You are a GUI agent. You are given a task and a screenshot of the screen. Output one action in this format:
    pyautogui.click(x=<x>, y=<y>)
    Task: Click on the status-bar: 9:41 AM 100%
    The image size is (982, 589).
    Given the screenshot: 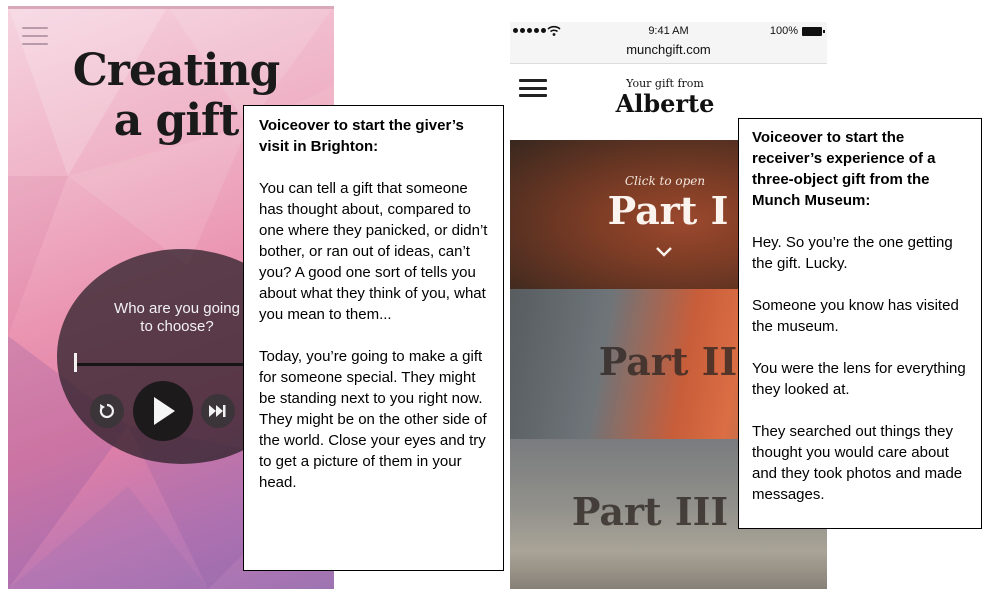 What is the action you would take?
    pyautogui.click(x=668, y=32)
    